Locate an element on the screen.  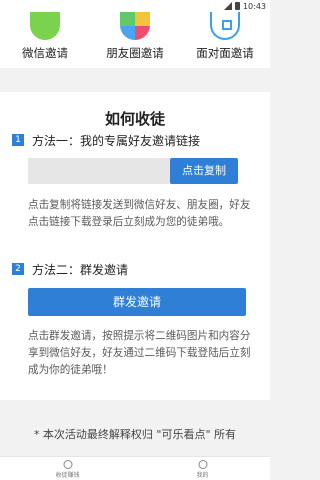
copy-link-button: 点击复制 is located at coordinates (204, 171).